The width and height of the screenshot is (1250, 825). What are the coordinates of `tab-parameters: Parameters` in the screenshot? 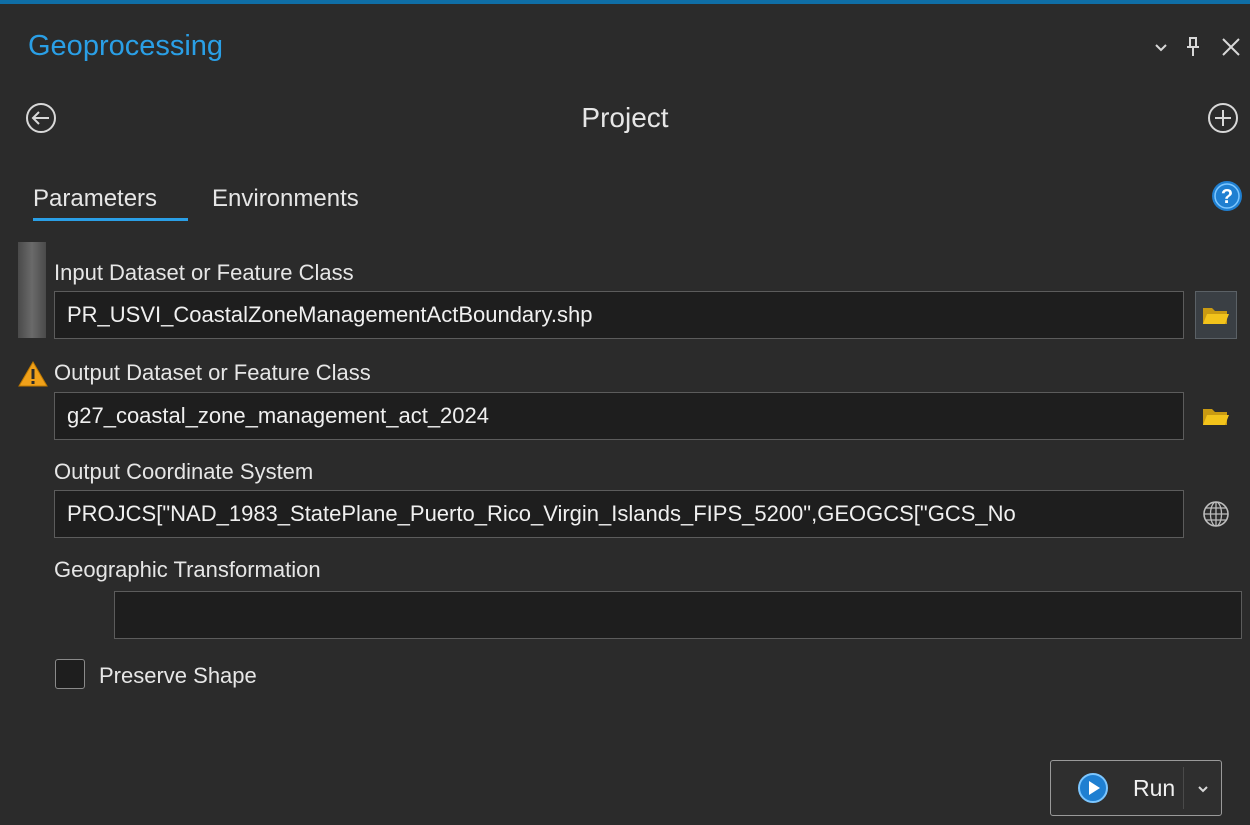 It's located at (95, 199).